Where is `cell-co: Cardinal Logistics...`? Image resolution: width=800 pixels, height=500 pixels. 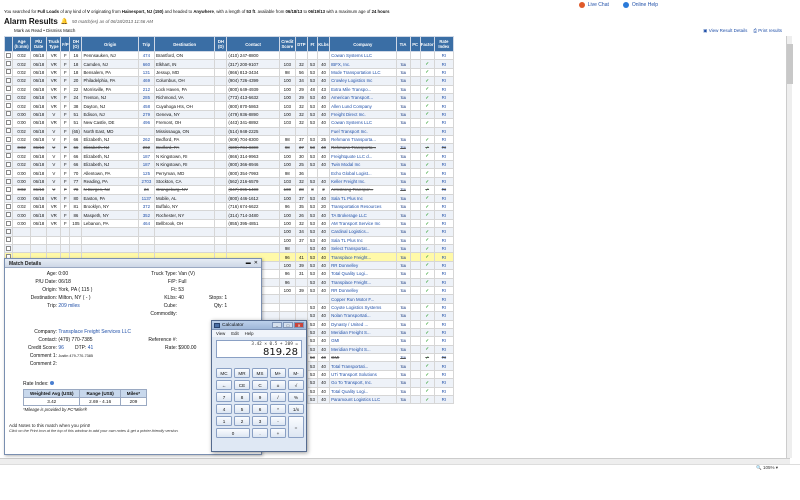
cell-co: Cardinal Logistics... is located at coordinates (363, 232).